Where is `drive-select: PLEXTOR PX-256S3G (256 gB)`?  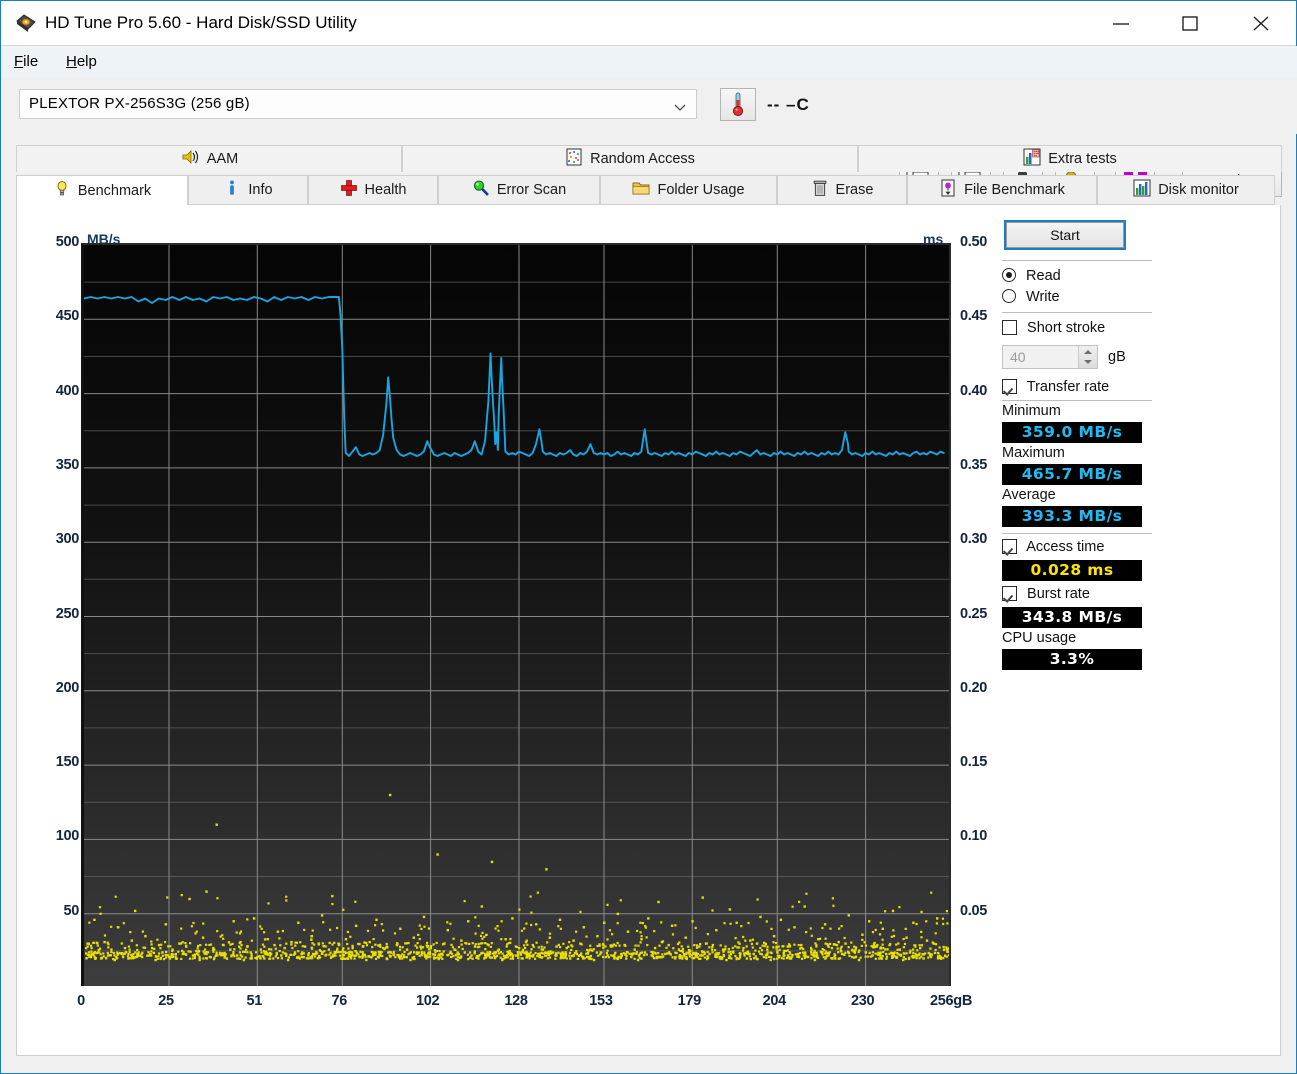
drive-select: PLEXTOR PX-256S3G (256 gB) is located at coordinates (358, 104).